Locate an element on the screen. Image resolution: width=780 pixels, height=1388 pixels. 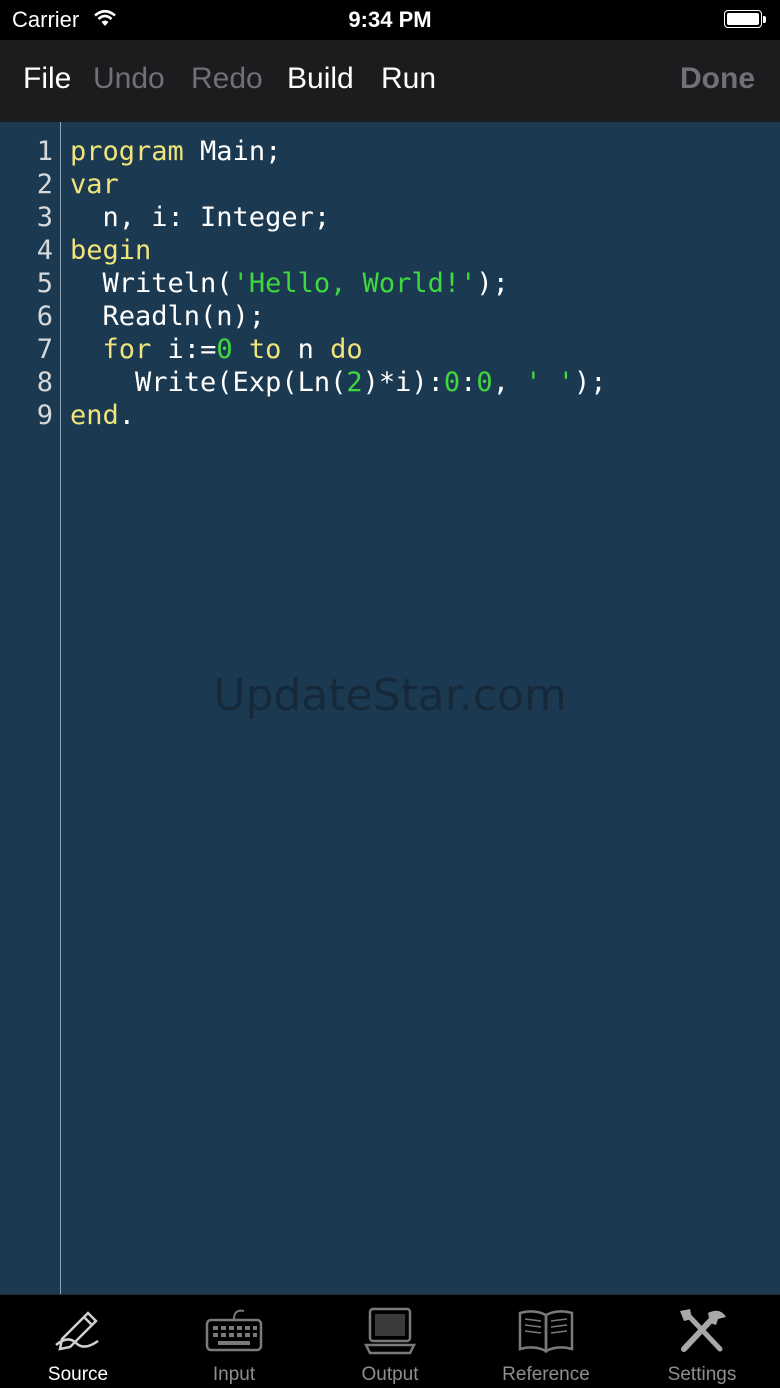
tab-source: Source is located at coordinates (78, 1341).